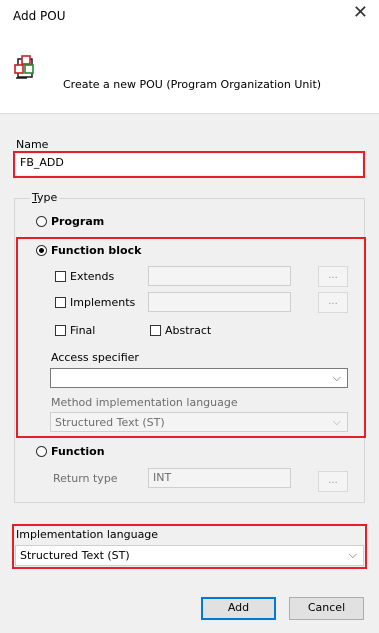 The width and height of the screenshot is (379, 633). What do you see at coordinates (60, 330) in the screenshot?
I see `final-checkbox` at bounding box center [60, 330].